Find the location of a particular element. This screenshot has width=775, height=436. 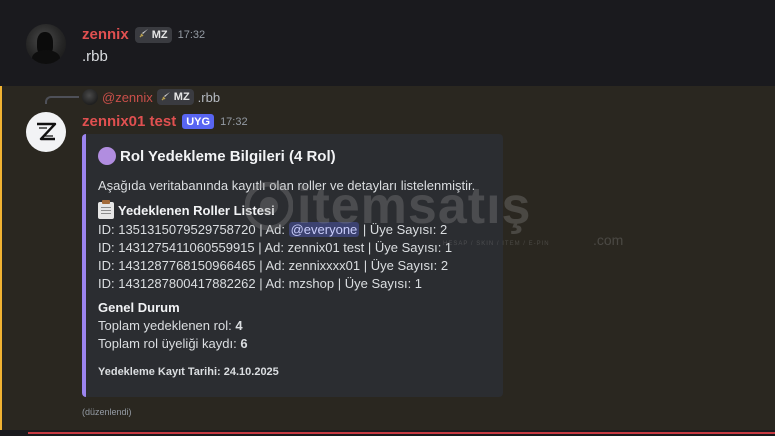

embed-title: Rol Yedekleme Bilgileri (4 Rol) is located at coordinates (217, 156).